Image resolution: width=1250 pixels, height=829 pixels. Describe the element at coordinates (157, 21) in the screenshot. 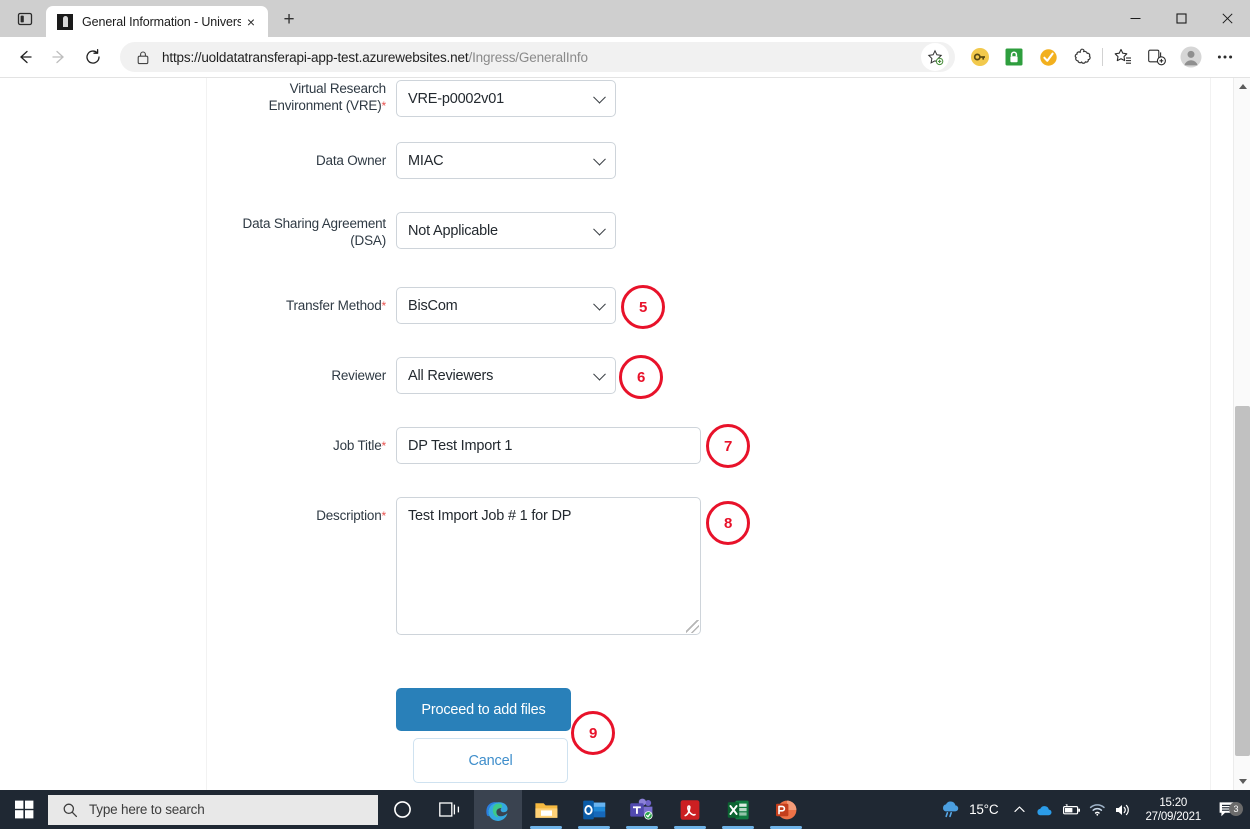

I see `browser-tab: General Information - University ×` at that location.